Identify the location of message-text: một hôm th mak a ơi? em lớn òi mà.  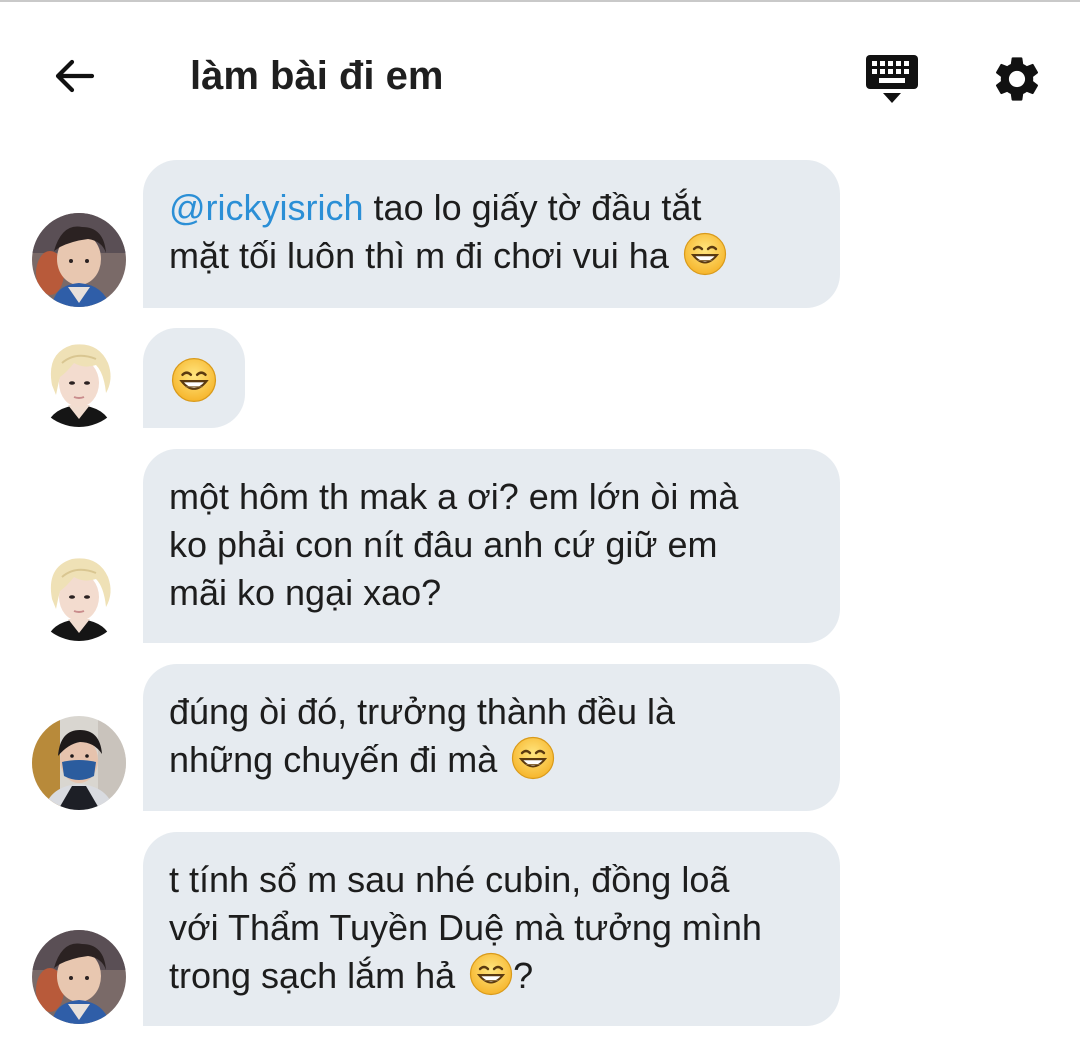
(454, 496).